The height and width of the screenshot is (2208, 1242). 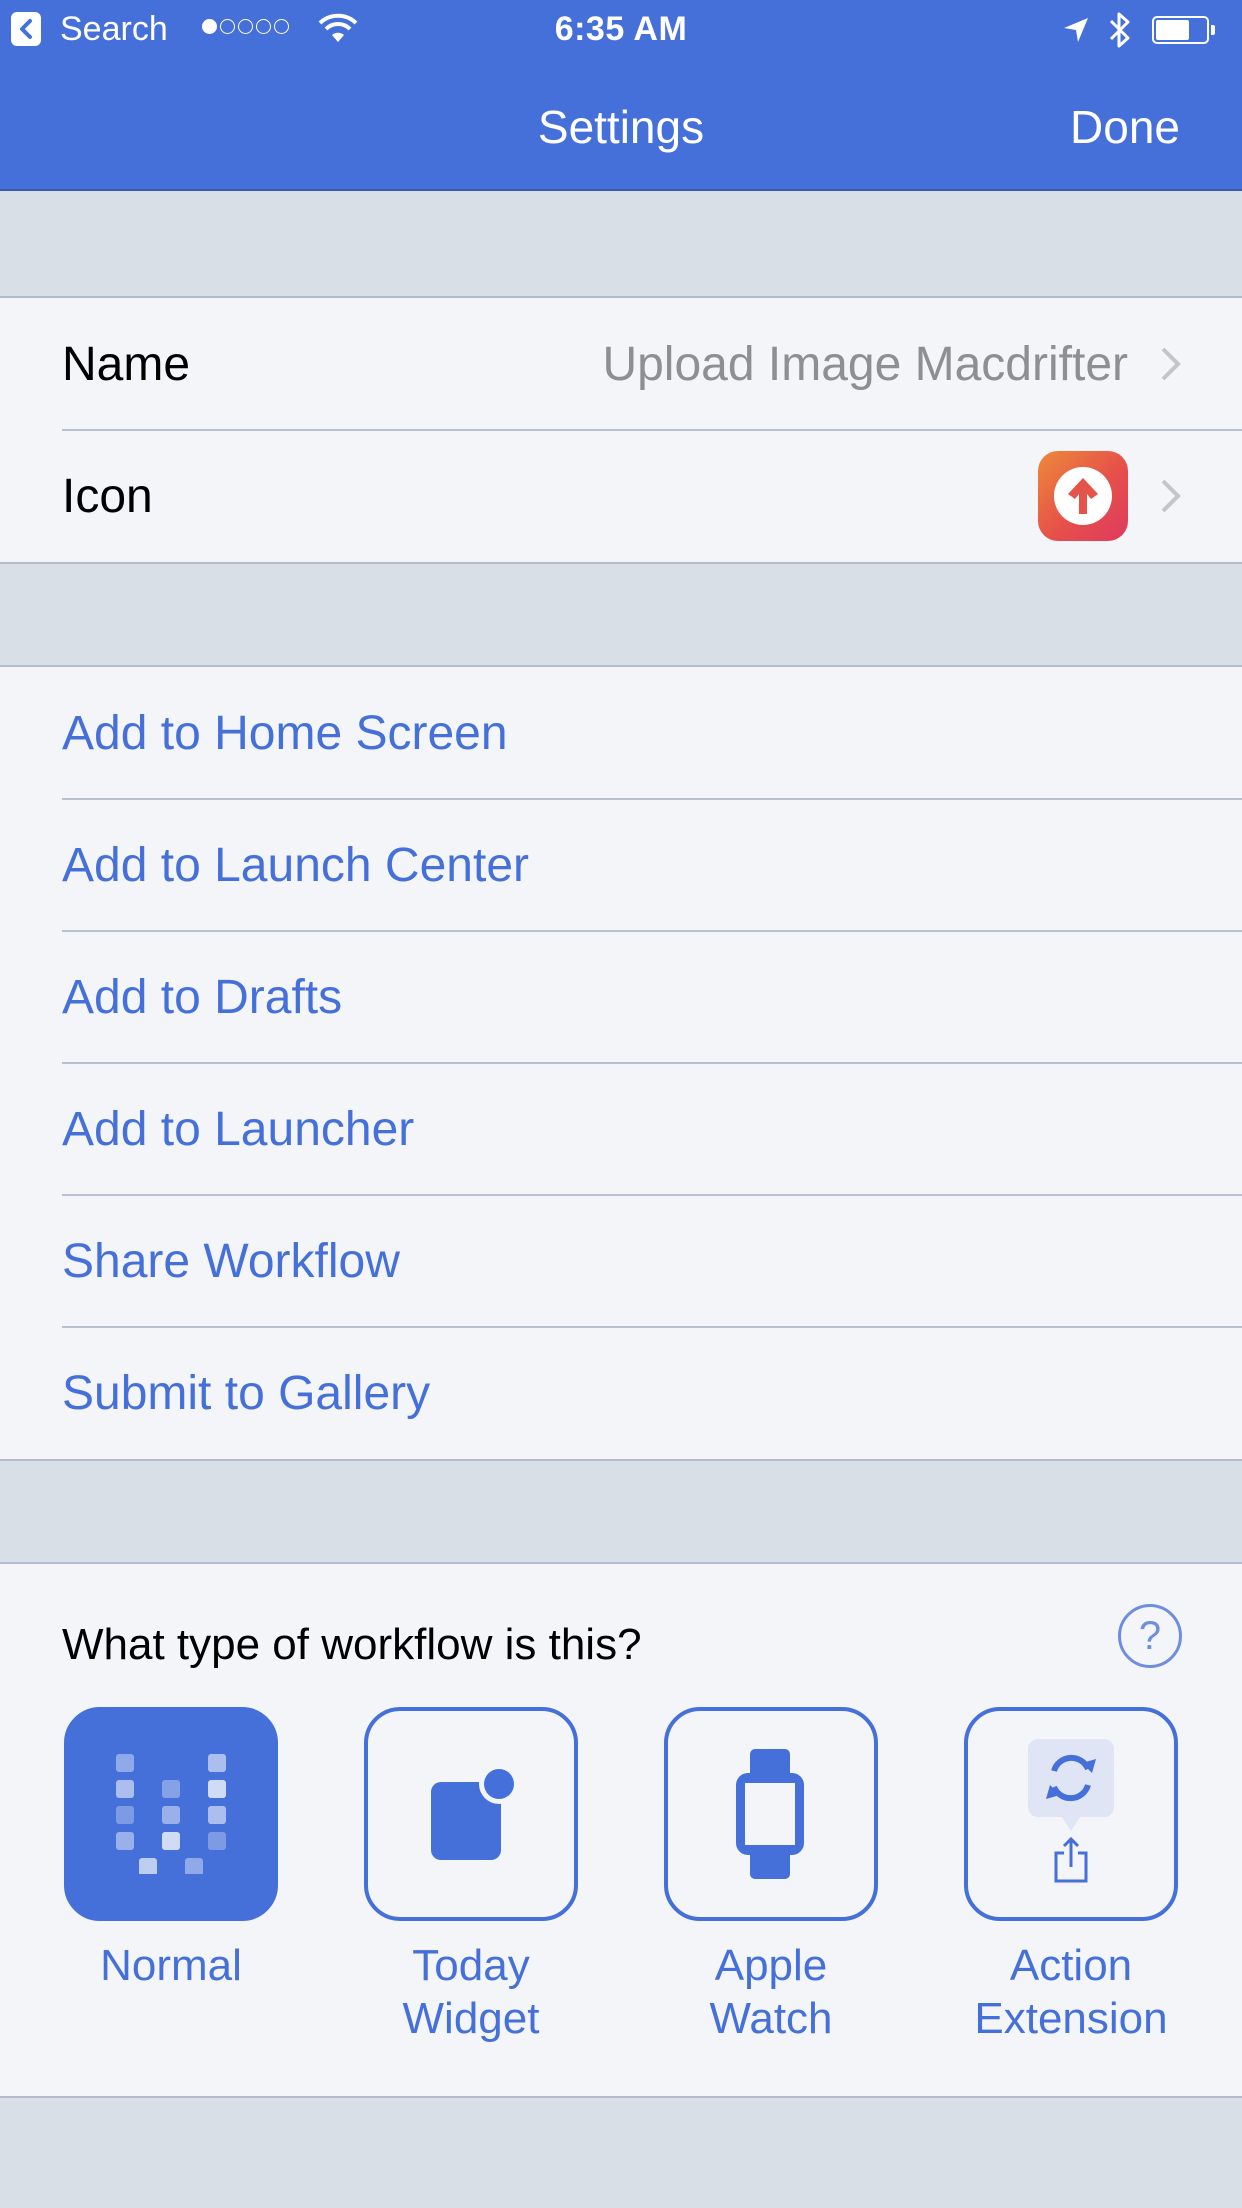 What do you see at coordinates (285, 733) in the screenshot?
I see `action-label: Add to Home Screen` at bounding box center [285, 733].